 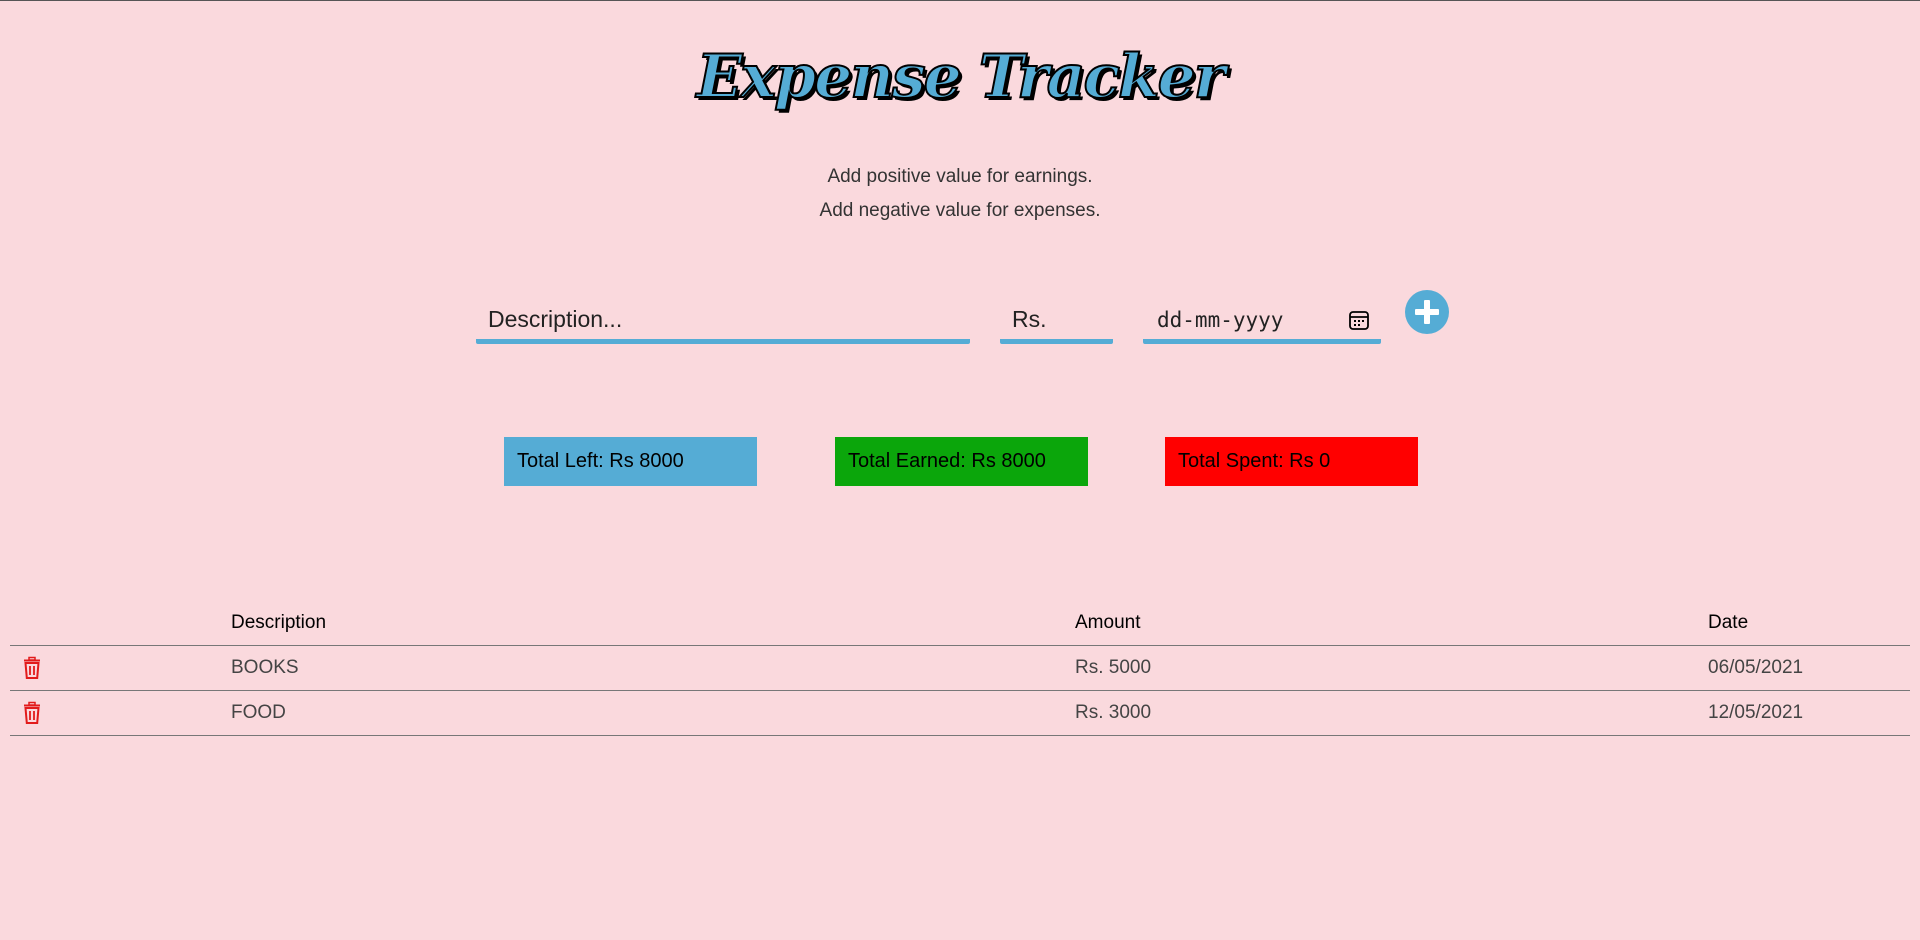 What do you see at coordinates (1113, 712) in the screenshot?
I see `row-amount: Rs. 3000` at bounding box center [1113, 712].